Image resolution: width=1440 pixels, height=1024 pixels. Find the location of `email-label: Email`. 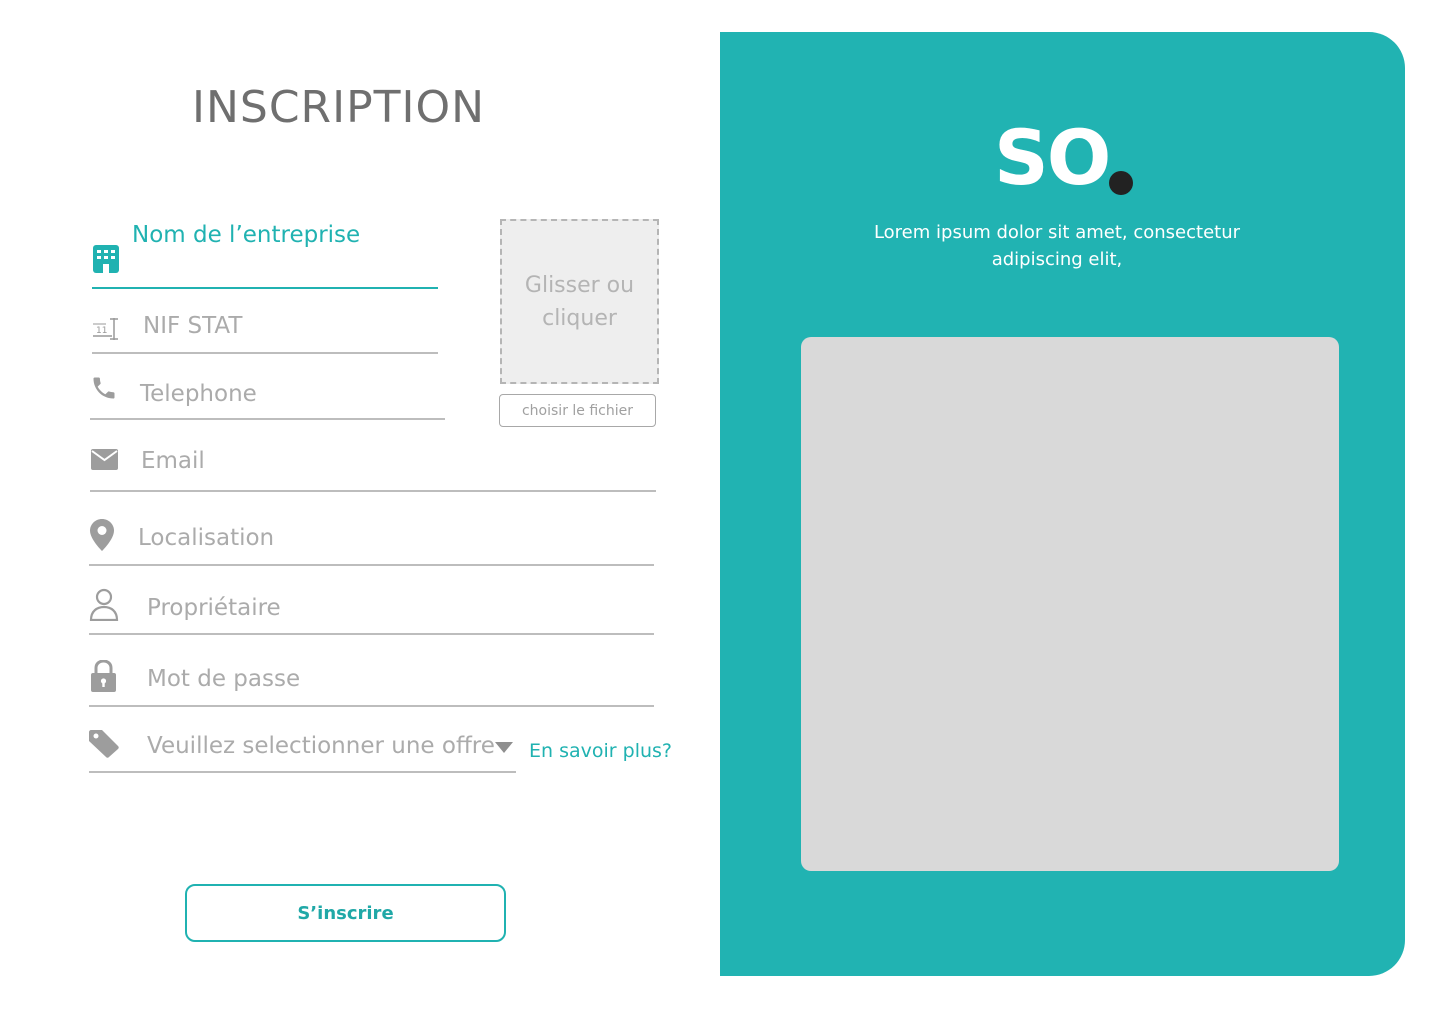

email-label: Email is located at coordinates (173, 461).